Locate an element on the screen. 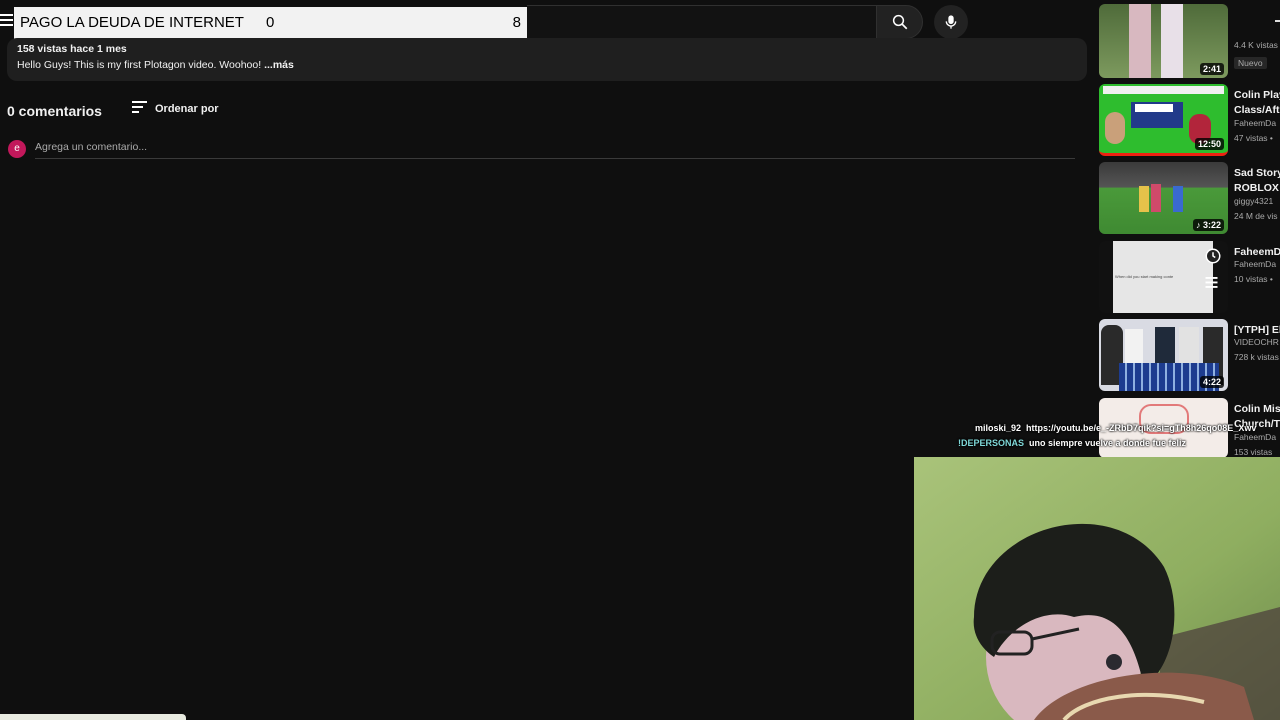  chat-text: uno siempre vuelve a donde fue feliz is located at coordinates (1108, 442).